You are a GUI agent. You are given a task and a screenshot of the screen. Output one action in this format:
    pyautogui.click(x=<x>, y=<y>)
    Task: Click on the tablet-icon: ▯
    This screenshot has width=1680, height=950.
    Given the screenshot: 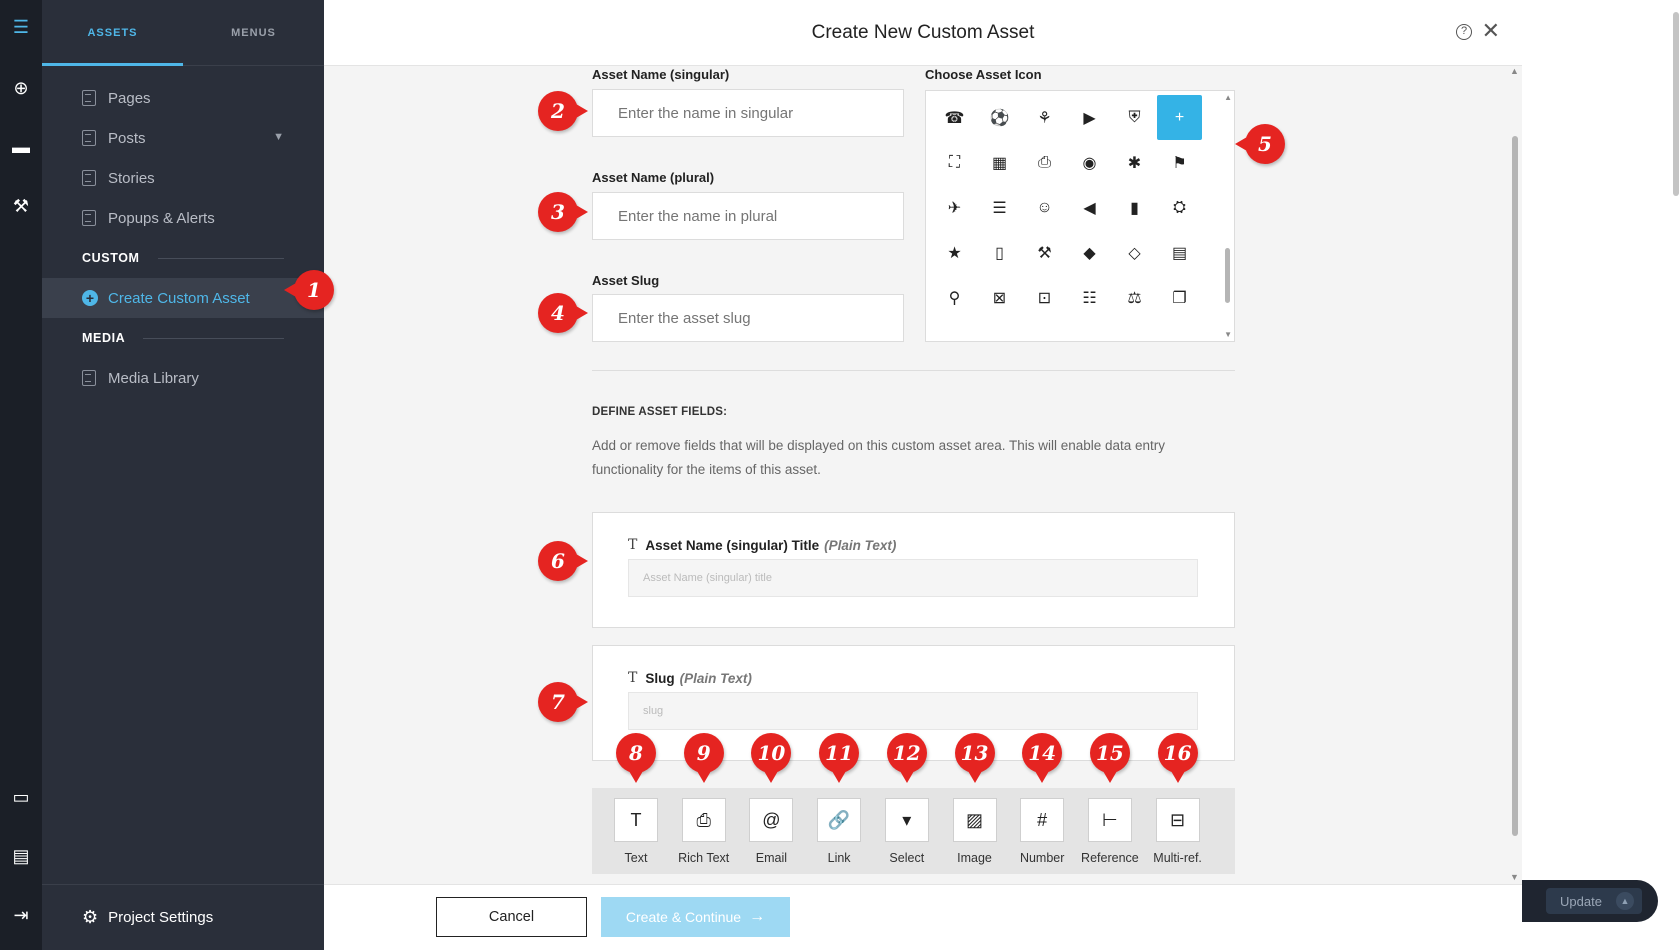 What is the action you would take?
    pyautogui.click(x=999, y=252)
    